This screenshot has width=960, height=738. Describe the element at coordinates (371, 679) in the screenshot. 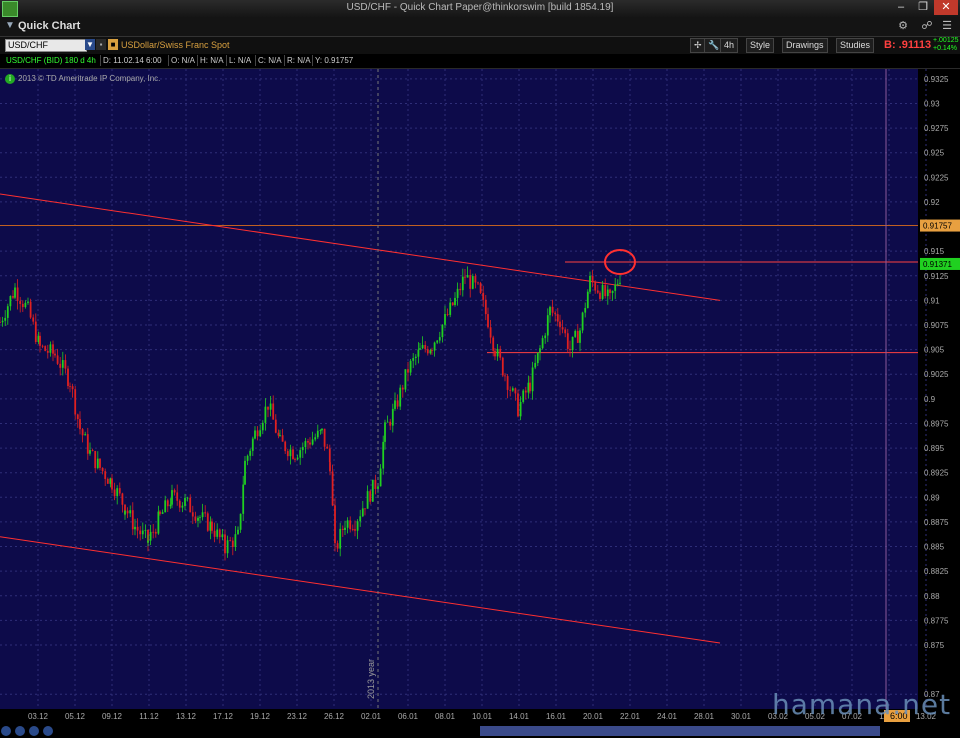

I see `year-annotation: 2013 year` at that location.